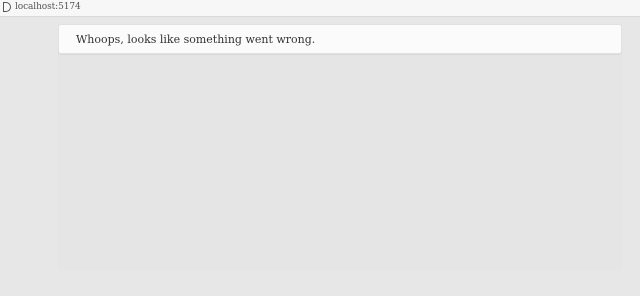 The height and width of the screenshot is (296, 640). What do you see at coordinates (48, 7) in the screenshot?
I see `window-title: localhost:5174` at bounding box center [48, 7].